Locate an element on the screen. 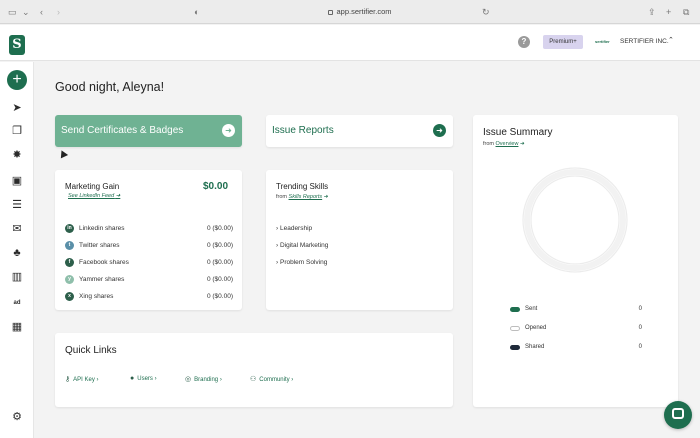 The image size is (700, 438). chat-support-button is located at coordinates (678, 415).